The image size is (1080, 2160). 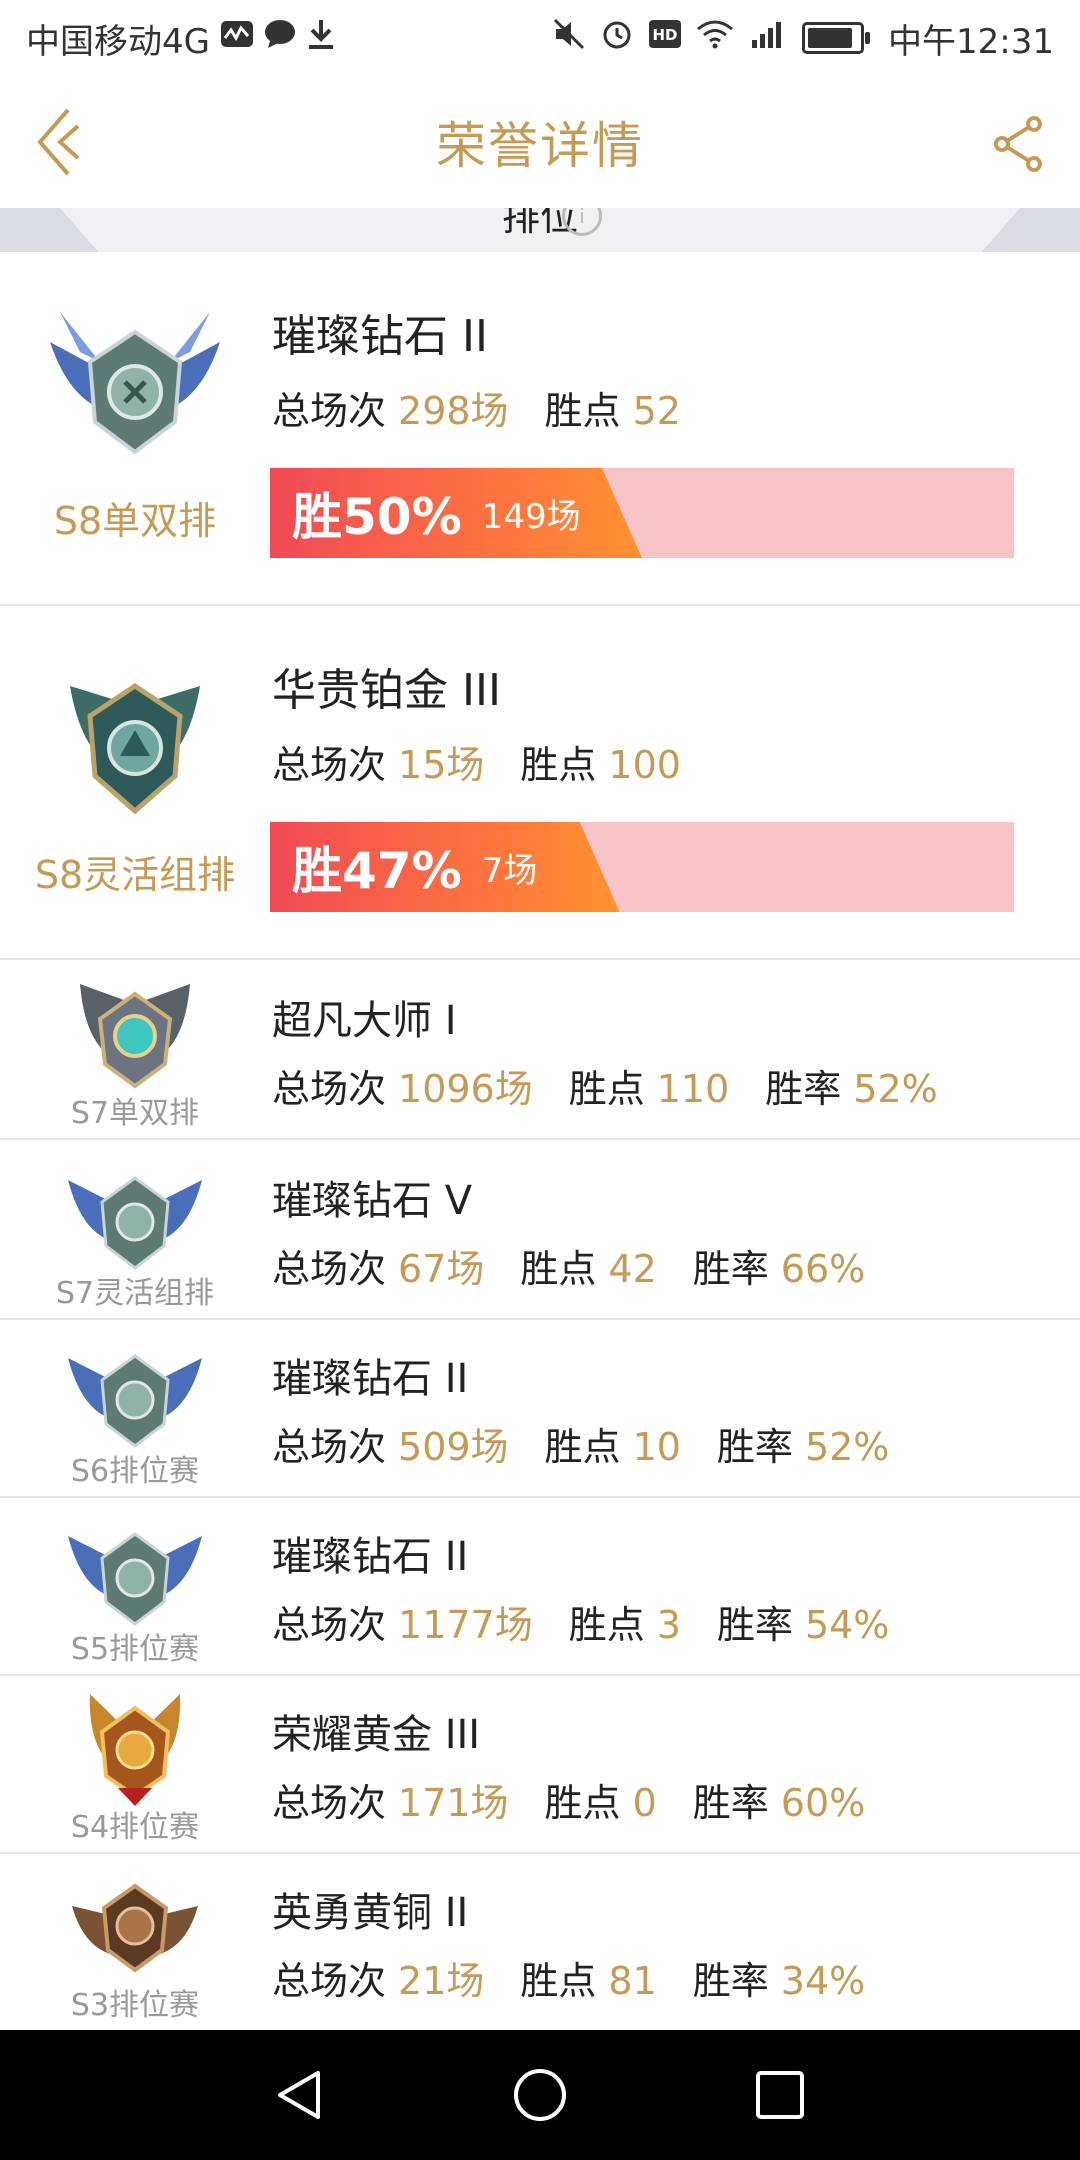 What do you see at coordinates (58, 142) in the screenshot?
I see `back-arrow-icon` at bounding box center [58, 142].